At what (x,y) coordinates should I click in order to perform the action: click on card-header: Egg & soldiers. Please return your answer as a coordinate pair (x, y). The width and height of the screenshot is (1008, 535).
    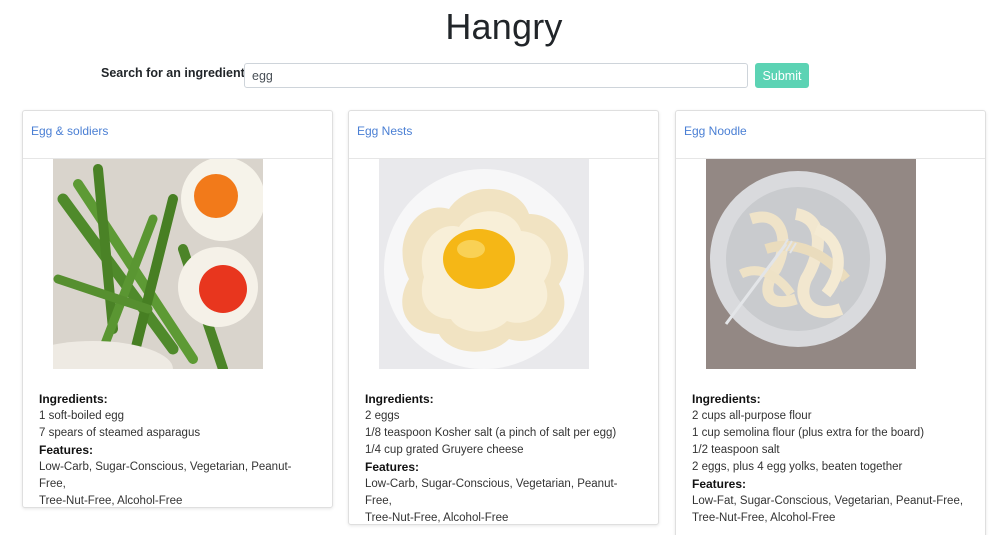
    Looking at the image, I should click on (177, 135).